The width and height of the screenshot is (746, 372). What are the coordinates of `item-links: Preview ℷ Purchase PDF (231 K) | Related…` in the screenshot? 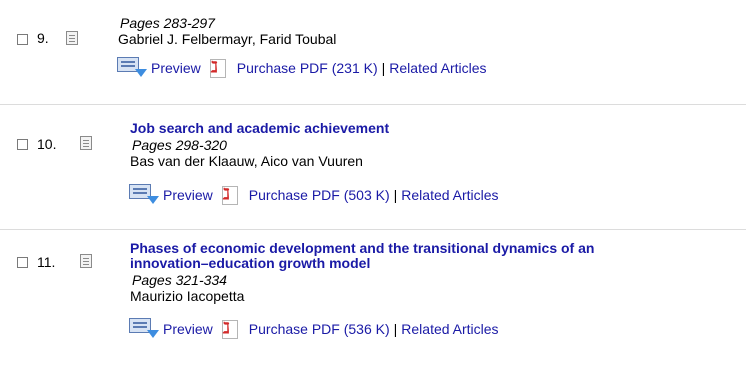 It's located at (302, 68).